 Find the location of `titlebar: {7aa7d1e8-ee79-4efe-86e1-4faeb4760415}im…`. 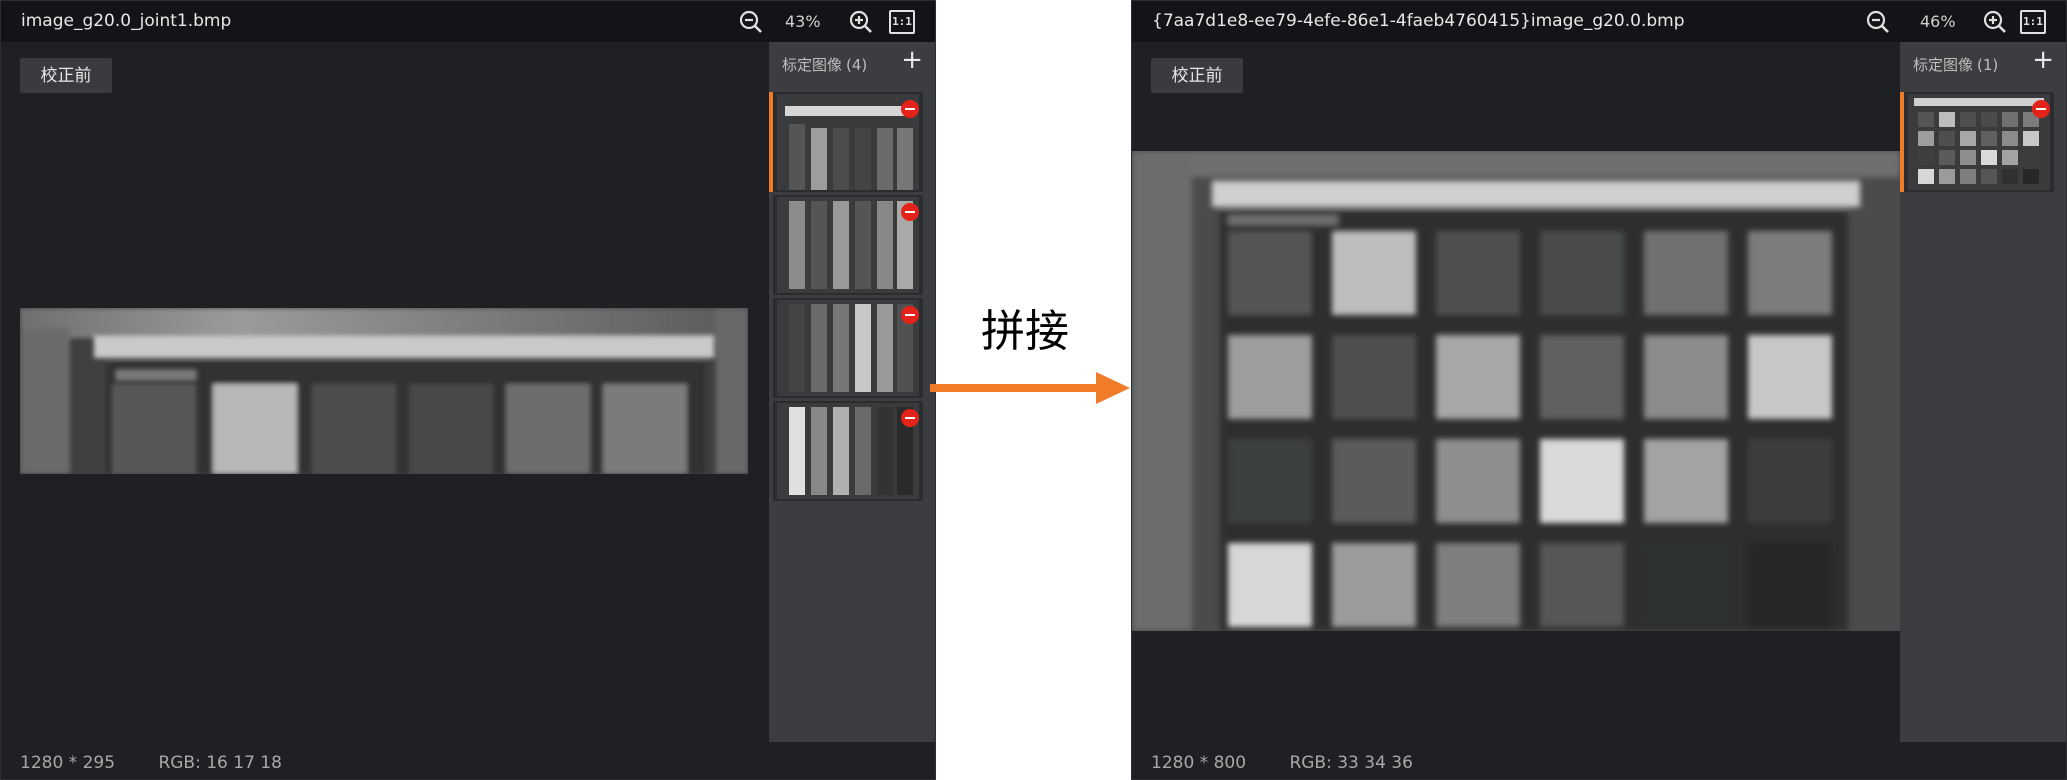

titlebar: {7aa7d1e8-ee79-4efe-86e1-4faeb4760415}im… is located at coordinates (1599, 21).